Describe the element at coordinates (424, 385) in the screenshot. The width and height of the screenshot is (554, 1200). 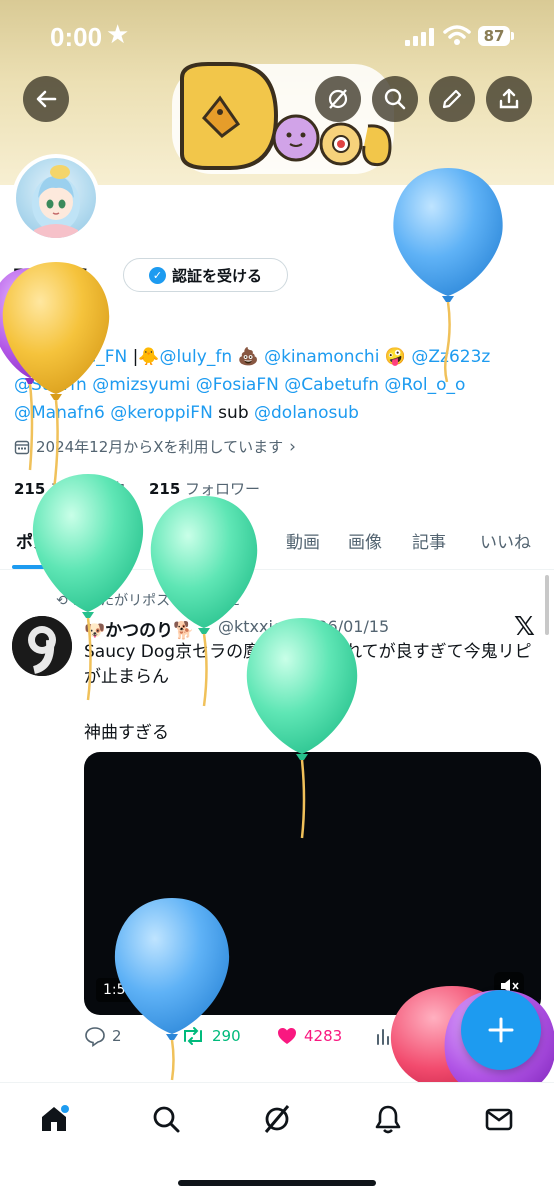
I see `bio-mention-link: @Rol_o_o` at that location.